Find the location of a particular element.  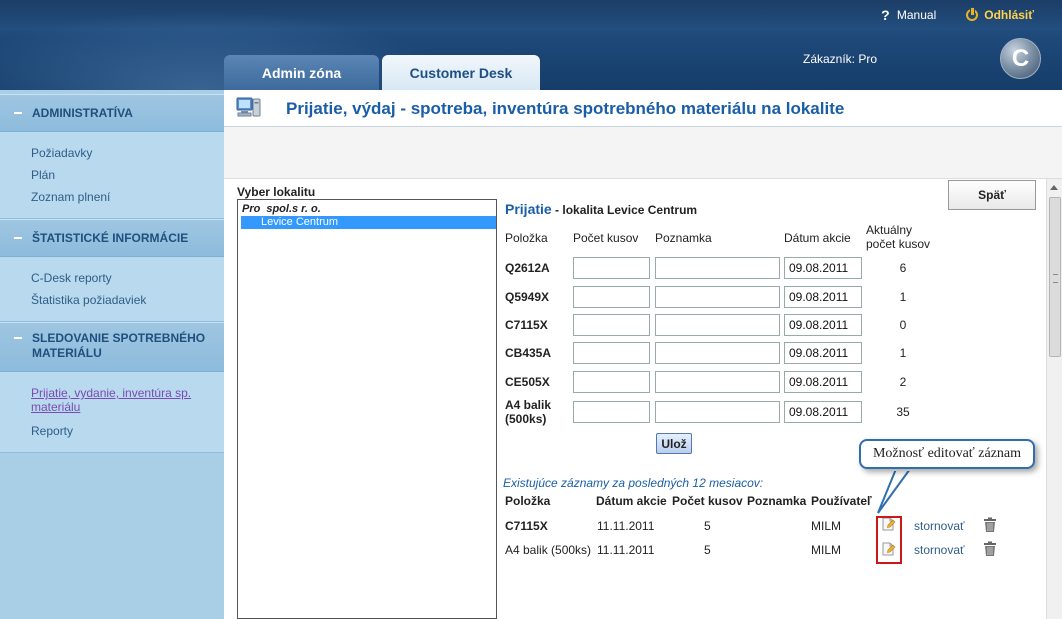

app-logo: C is located at coordinates (1020, 58).